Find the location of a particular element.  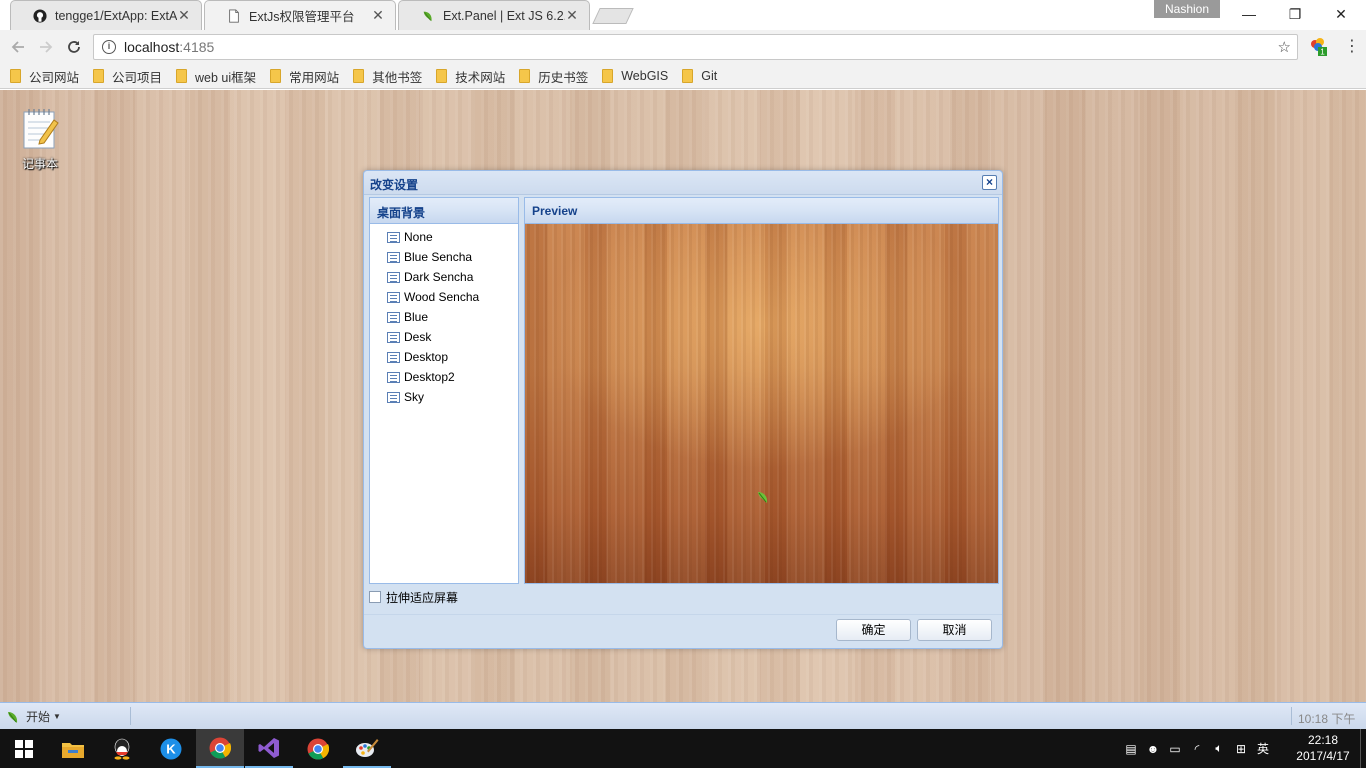

url-host: localhost is located at coordinates (152, 47).